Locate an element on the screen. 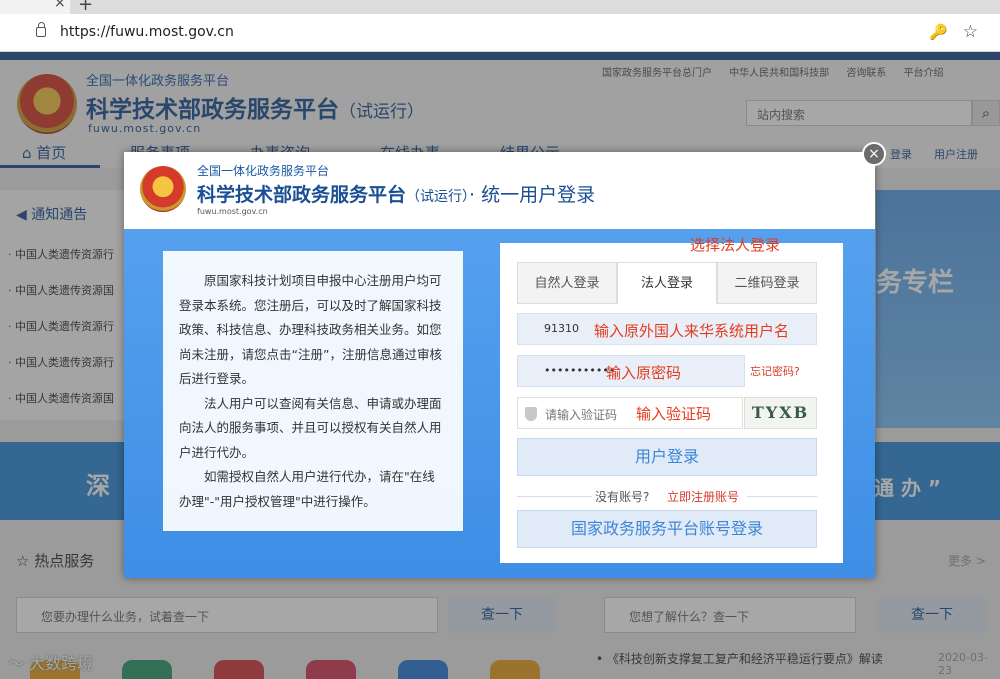 This screenshot has height=679, width=1000. browser-tab: × is located at coordinates (35, 7).